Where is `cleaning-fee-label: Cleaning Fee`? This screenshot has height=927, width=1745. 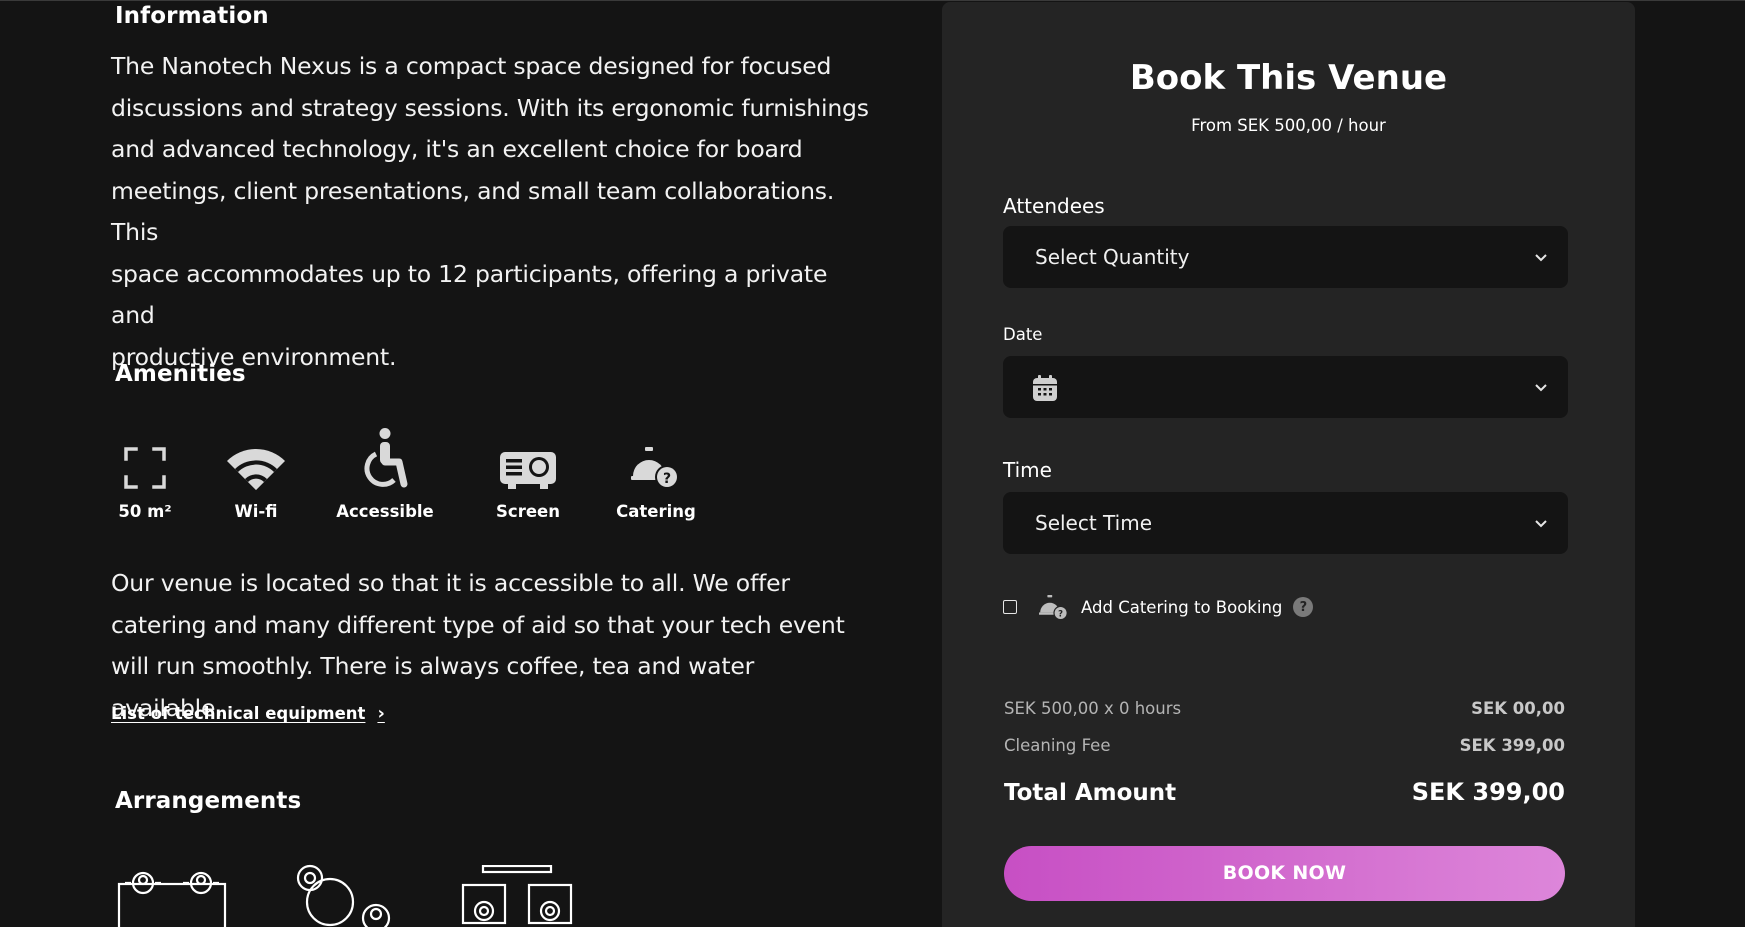 cleaning-fee-label: Cleaning Fee is located at coordinates (1057, 745).